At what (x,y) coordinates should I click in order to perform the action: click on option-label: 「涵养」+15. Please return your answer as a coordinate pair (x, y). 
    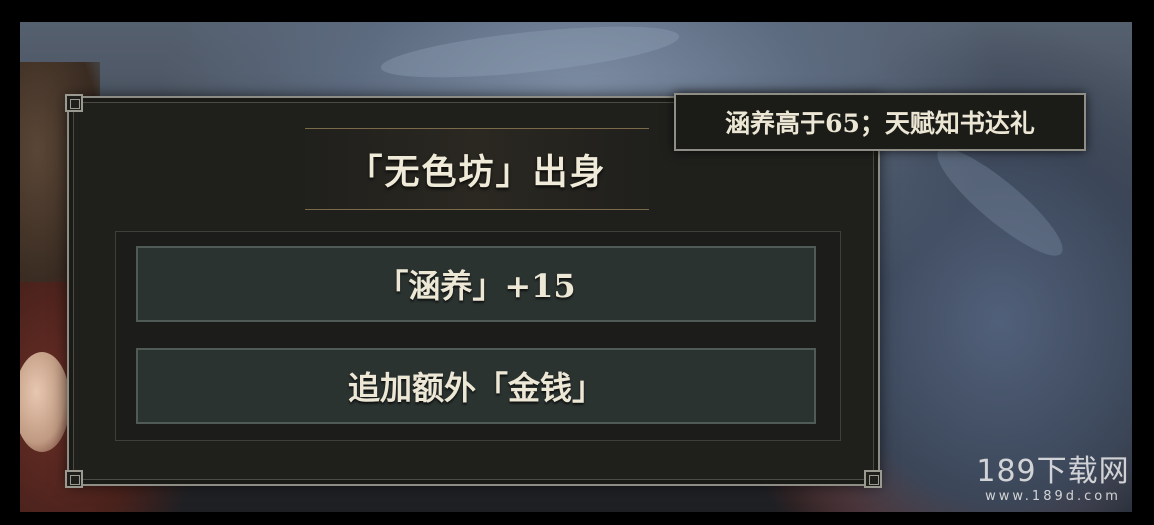
    Looking at the image, I should click on (476, 286).